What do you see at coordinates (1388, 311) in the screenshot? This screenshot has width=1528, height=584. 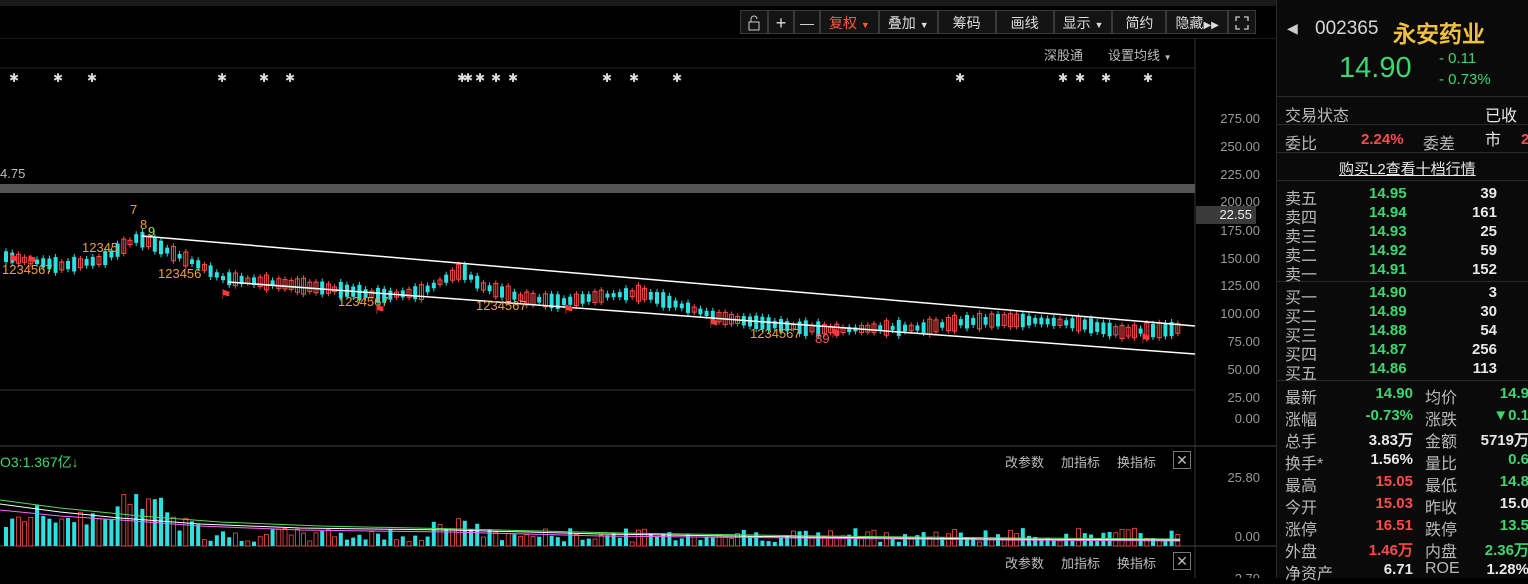 I see `bid-row-price: 14.89` at bounding box center [1388, 311].